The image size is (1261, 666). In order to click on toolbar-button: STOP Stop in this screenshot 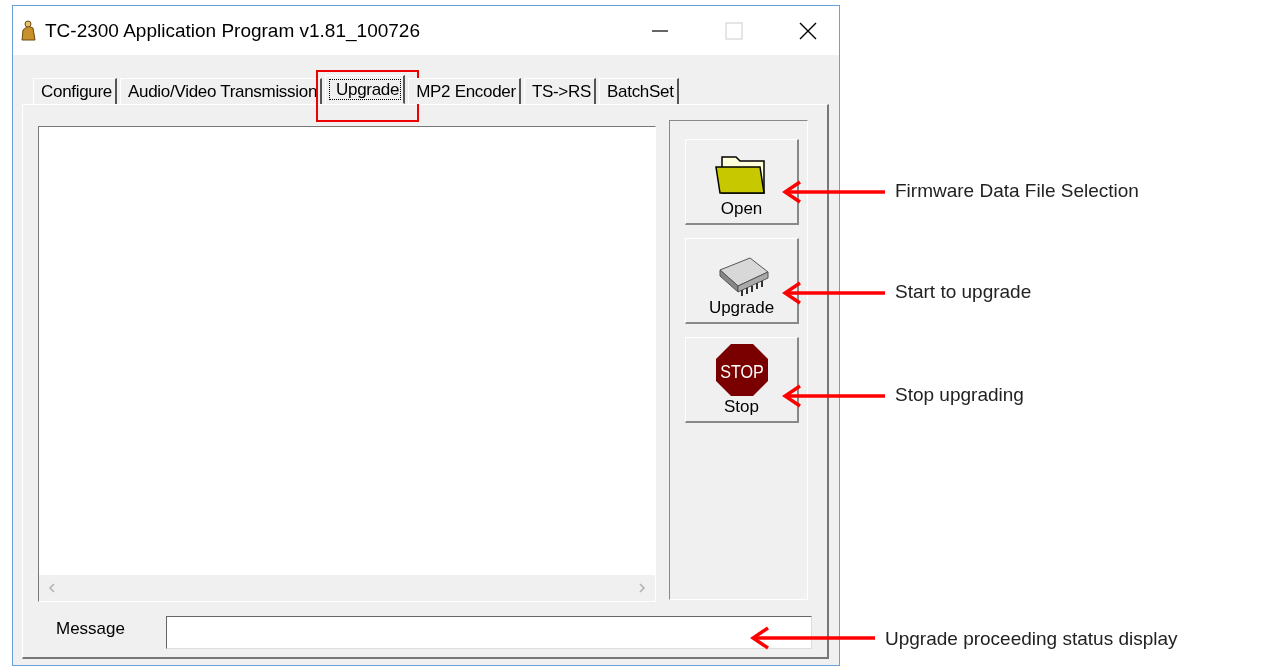, I will do `click(742, 380)`.